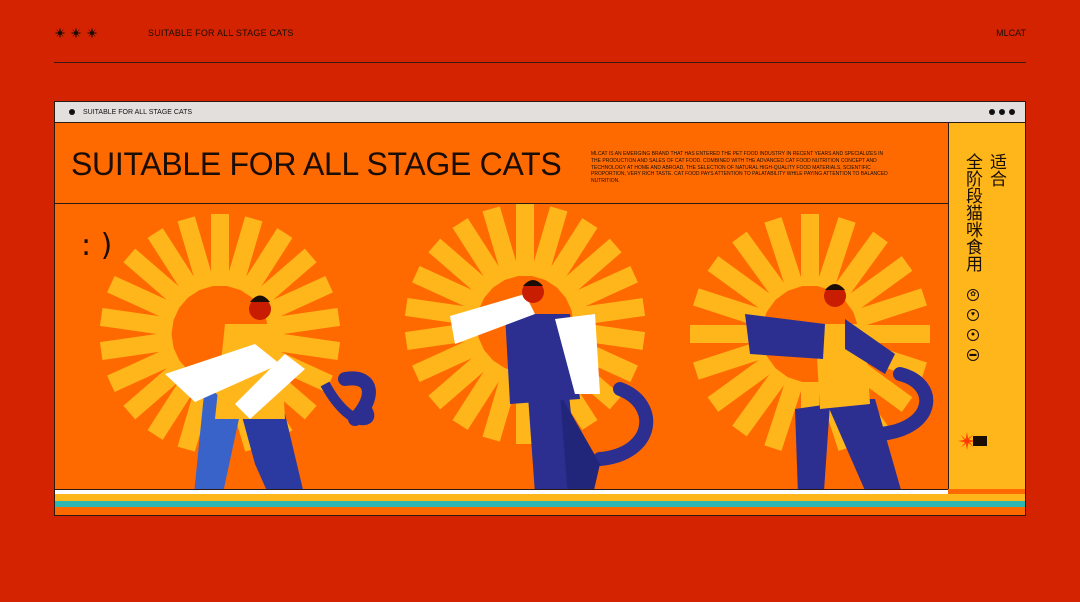 This screenshot has height=602, width=1080. What do you see at coordinates (972, 441) in the screenshot?
I see `logo-mark-icon` at bounding box center [972, 441].